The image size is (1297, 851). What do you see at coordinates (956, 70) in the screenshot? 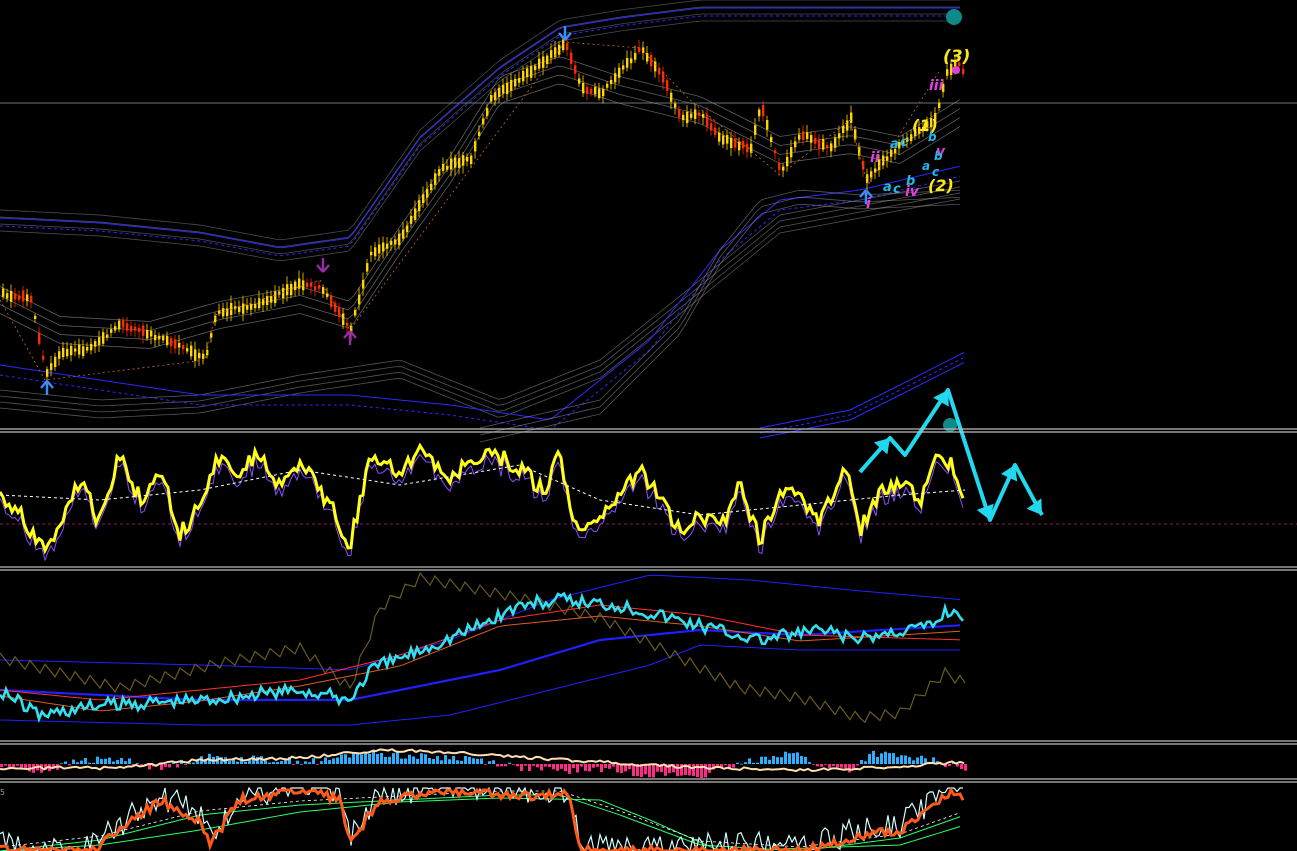
I see `wave-pivot-dot` at bounding box center [956, 70].